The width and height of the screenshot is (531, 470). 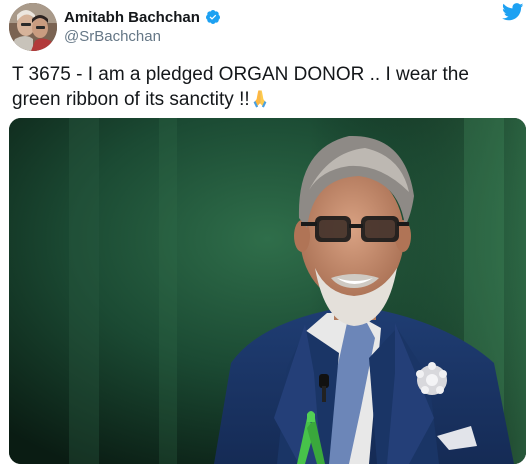 I want to click on avatar, so click(x=33, y=27).